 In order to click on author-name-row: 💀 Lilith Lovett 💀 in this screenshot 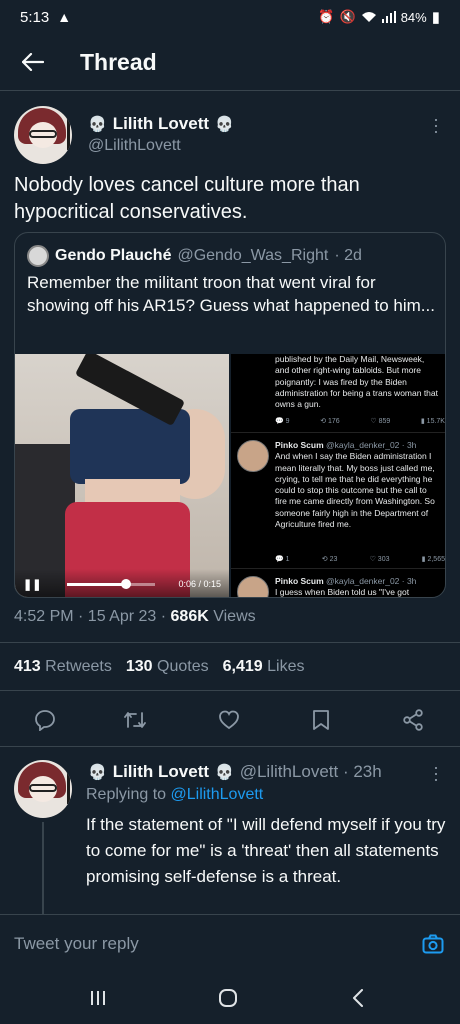, I will do `click(161, 124)`.